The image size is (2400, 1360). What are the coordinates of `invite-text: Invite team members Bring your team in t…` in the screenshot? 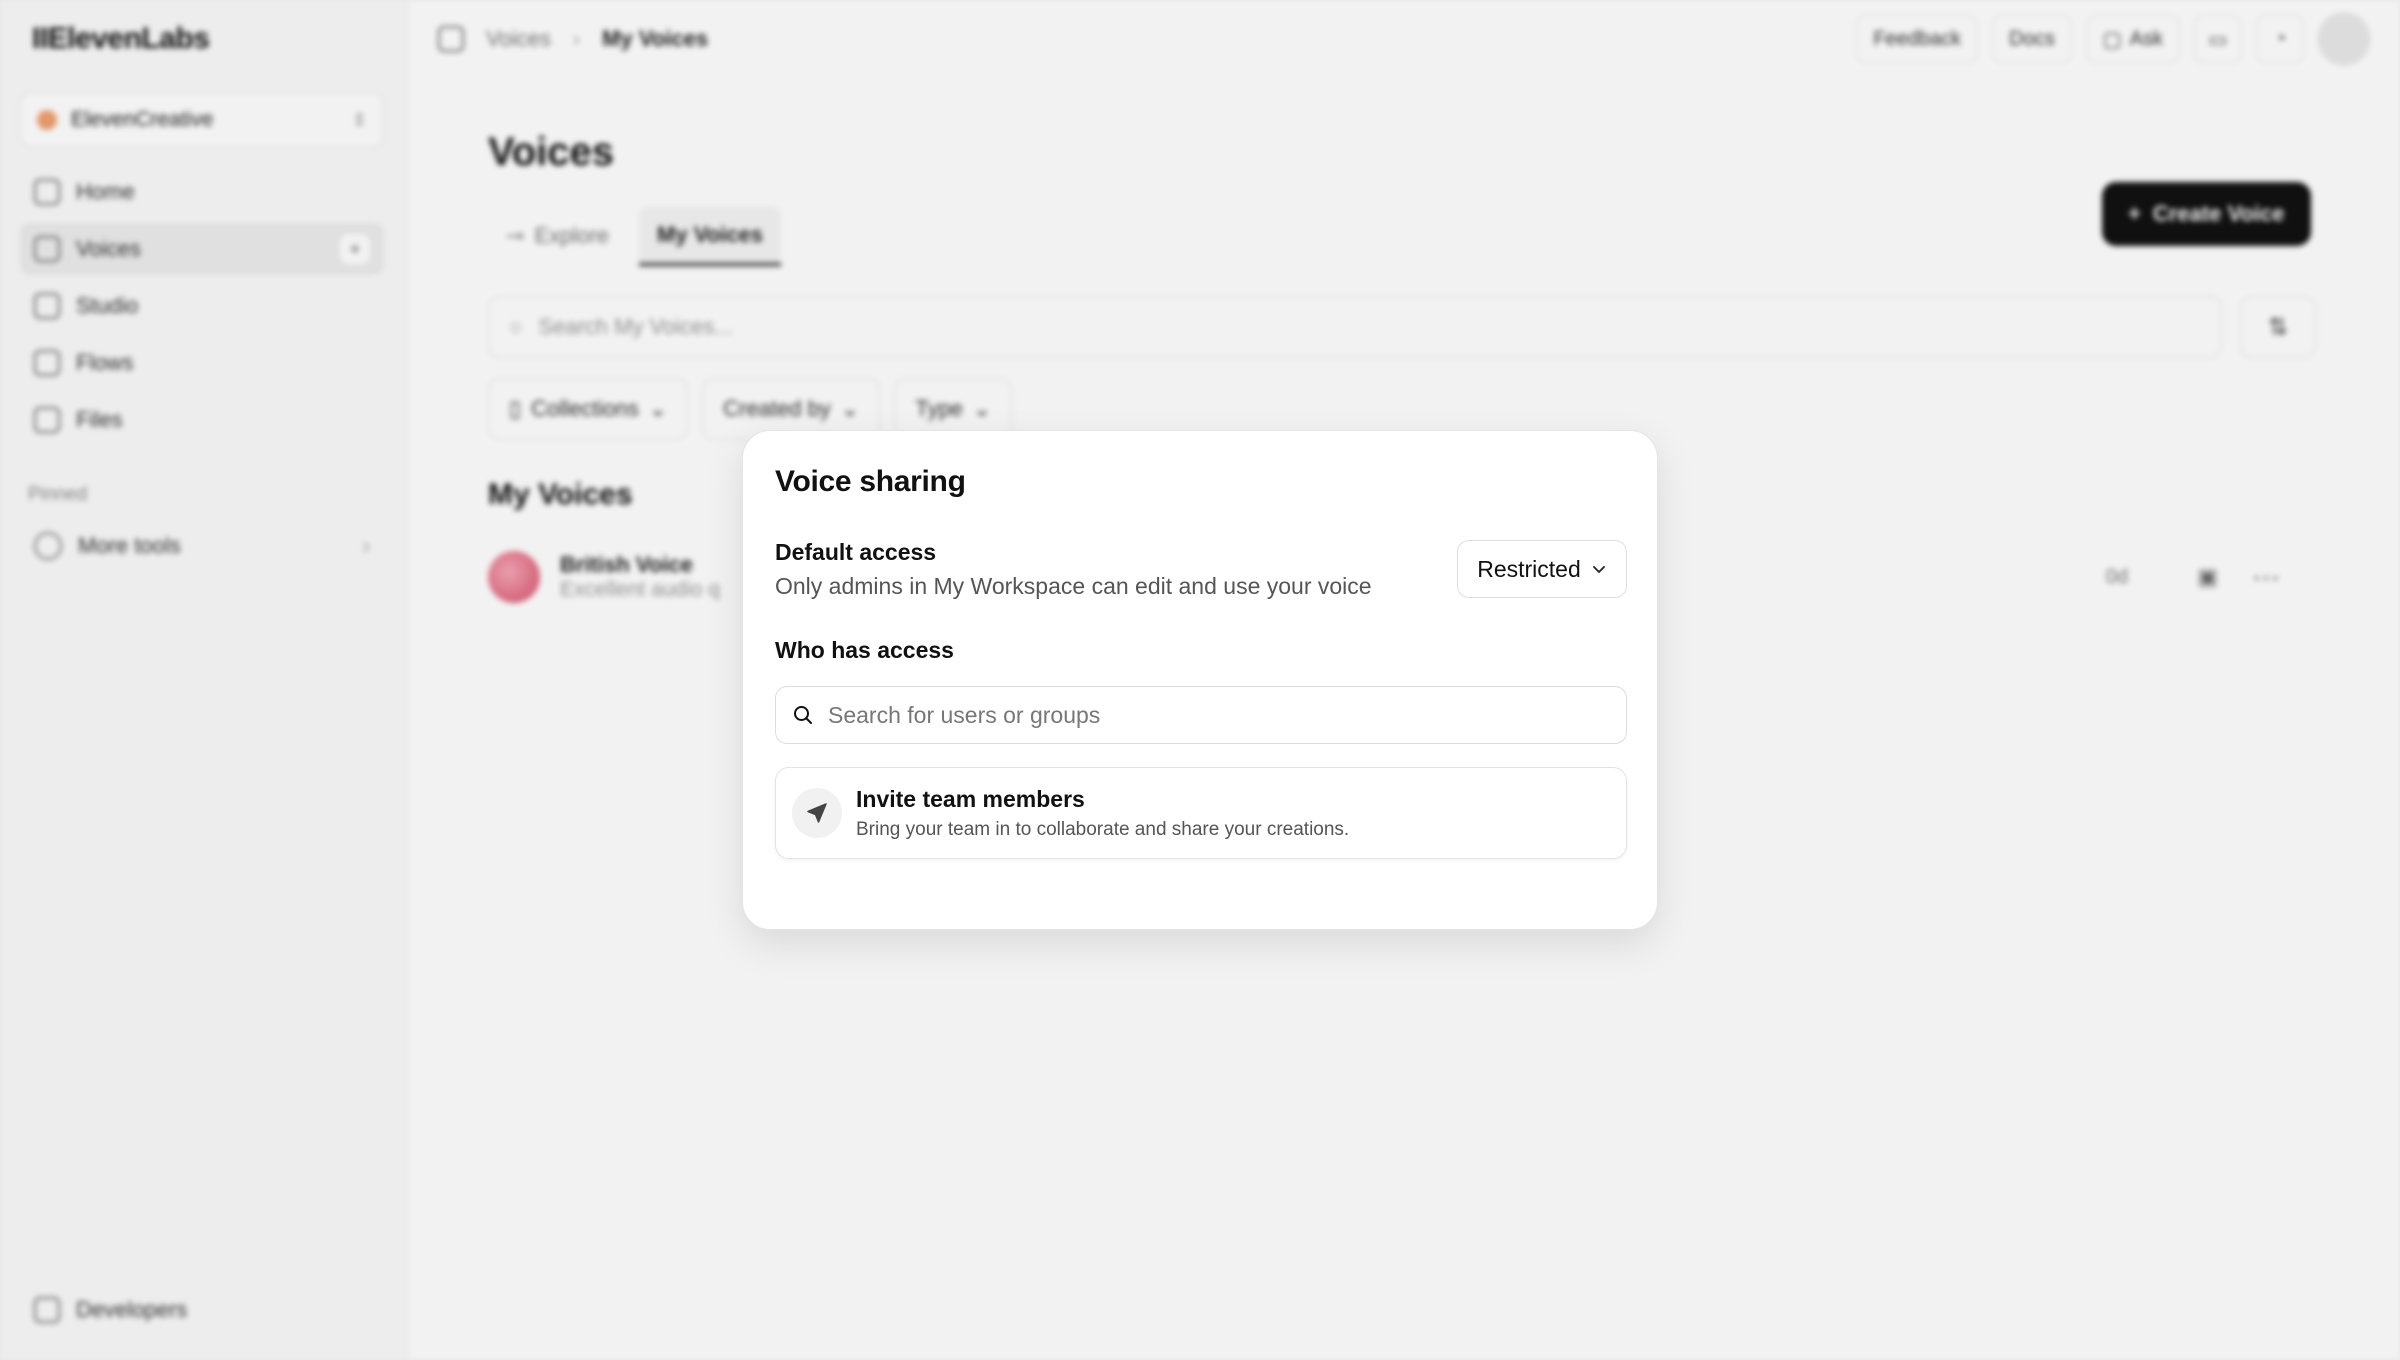 It's located at (1102, 813).